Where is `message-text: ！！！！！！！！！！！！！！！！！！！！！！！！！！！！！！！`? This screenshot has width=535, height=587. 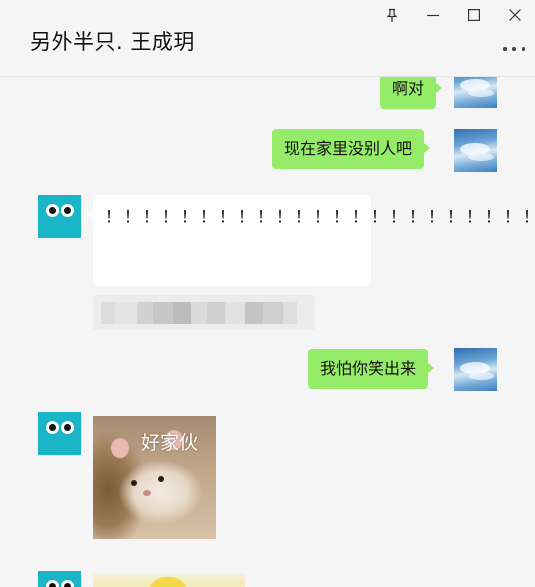 message-text: ！！！！！！！！！！！！！！！！！！！！！！！！！！！！！！！ is located at coordinates (320, 216).